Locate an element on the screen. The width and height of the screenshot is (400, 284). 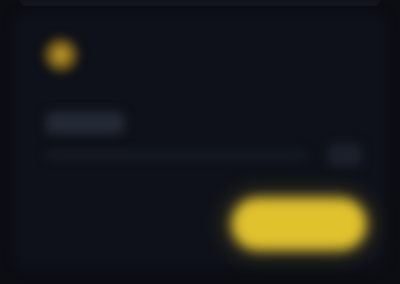
info-row is located at coordinates (206, 155).